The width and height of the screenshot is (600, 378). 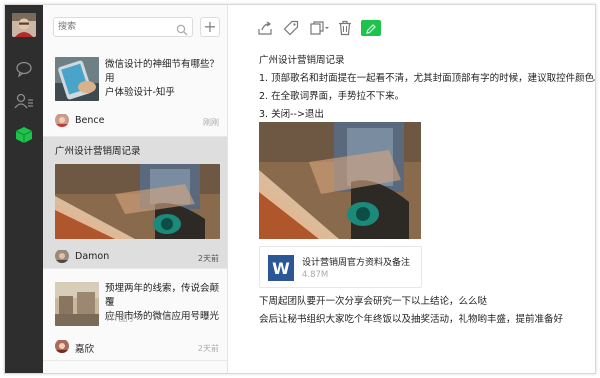 What do you see at coordinates (210, 27) in the screenshot?
I see `add-note-button: +` at bounding box center [210, 27].